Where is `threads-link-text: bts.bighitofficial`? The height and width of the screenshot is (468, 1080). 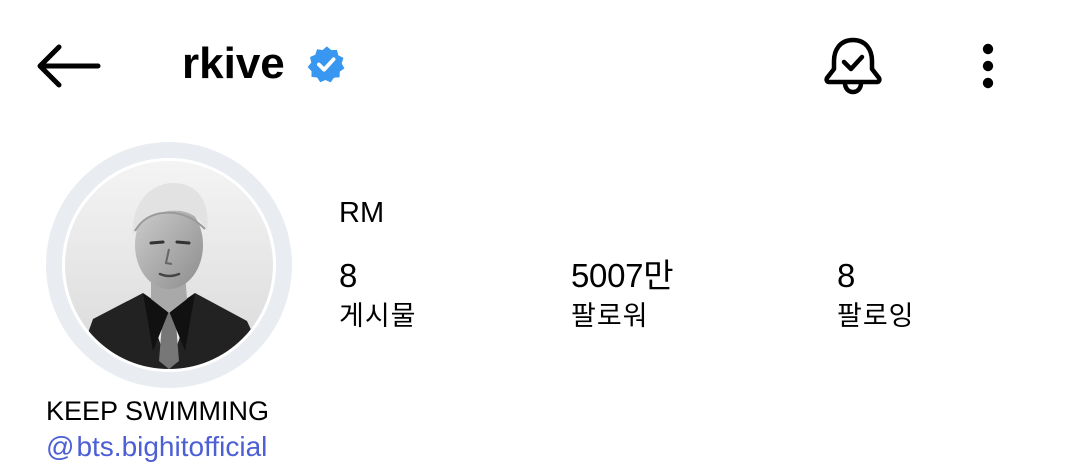
threads-link-text: bts.bighitofficial is located at coordinates (172, 446).